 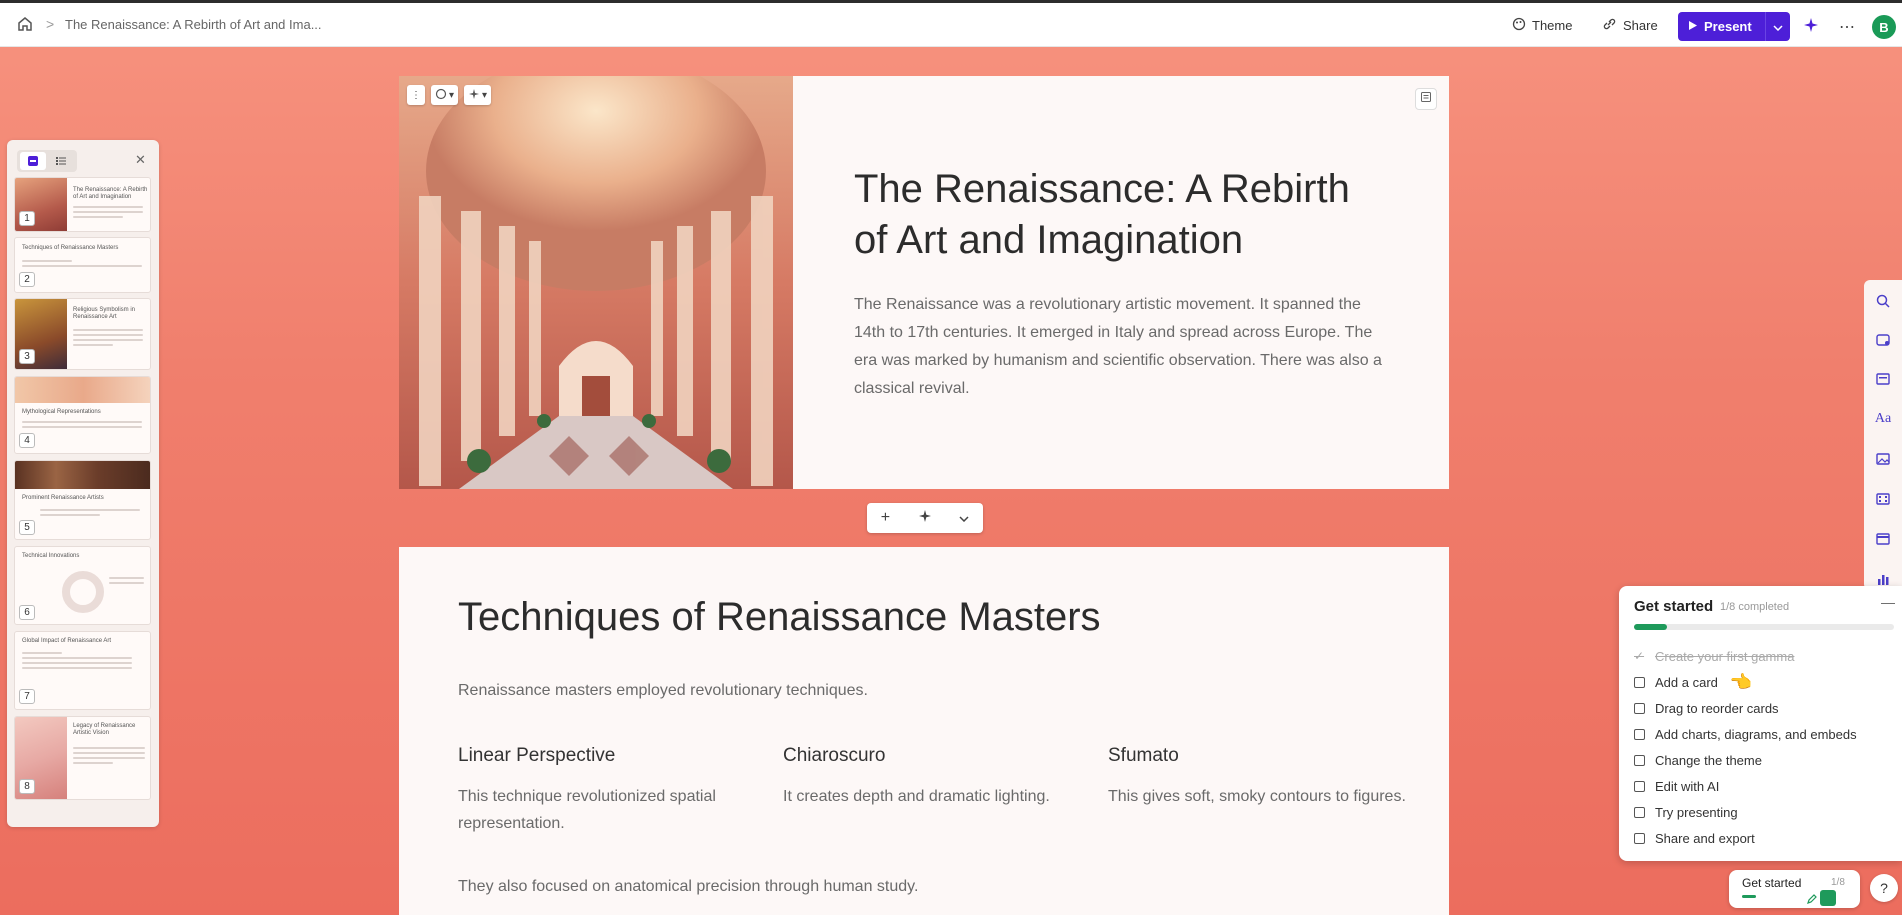 I want to click on card-notes-button, so click(x=1426, y=99).